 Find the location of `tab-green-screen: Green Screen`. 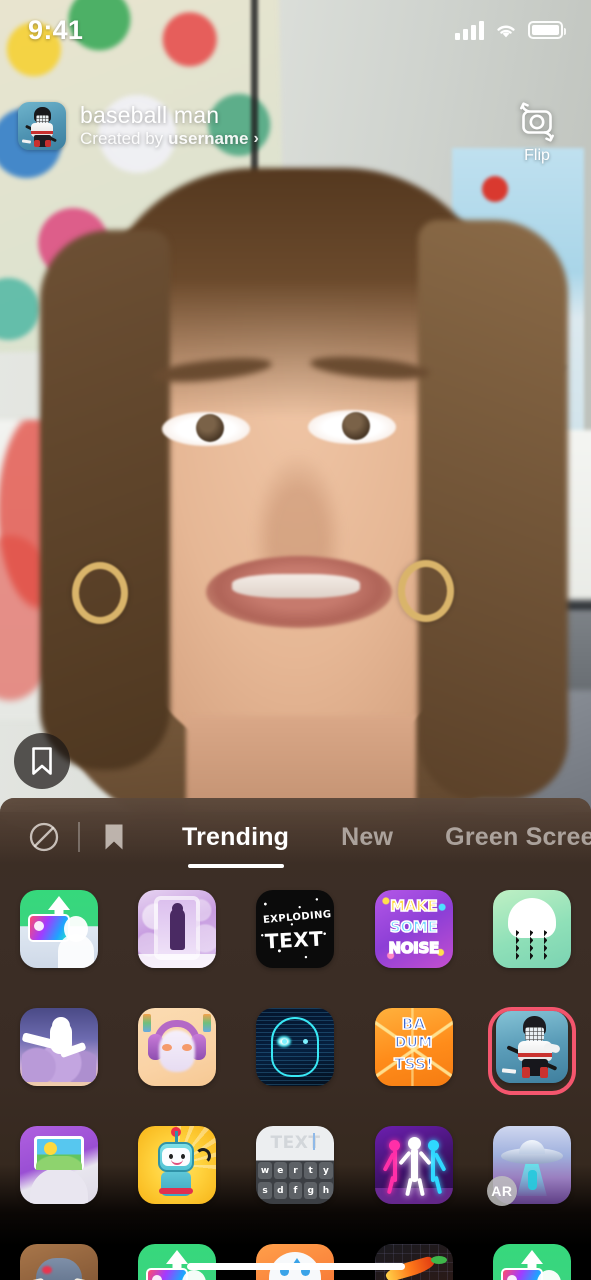

tab-green-screen: Green Screen is located at coordinates (505, 837).